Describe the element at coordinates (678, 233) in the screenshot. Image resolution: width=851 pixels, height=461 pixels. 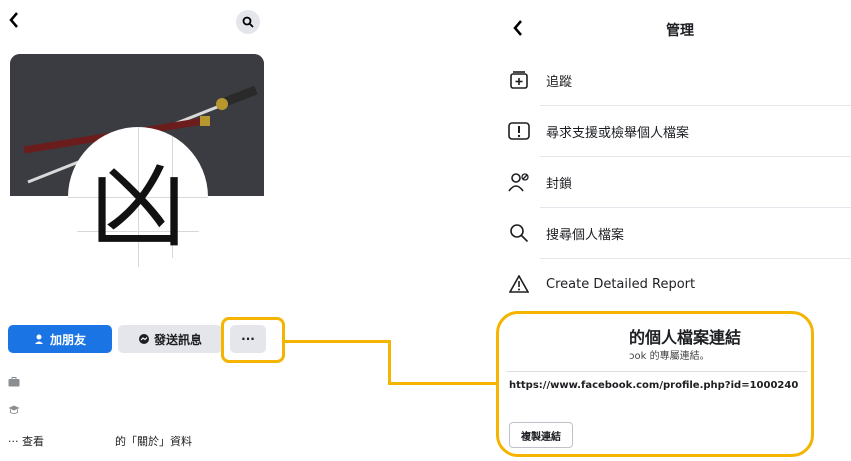
I see `menu-item-search-profile: 搜尋個人檔案` at that location.